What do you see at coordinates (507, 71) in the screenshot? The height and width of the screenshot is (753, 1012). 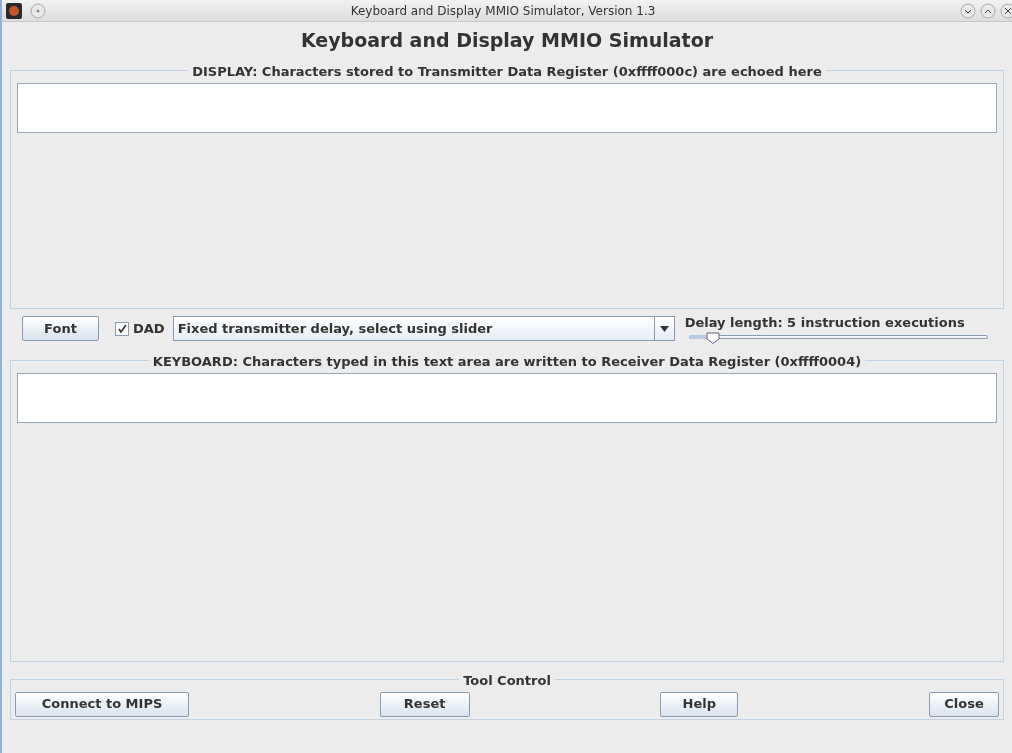 I see `display-legend: DISPLAY: Characters stored to Transmitter Data Register (0xffff000c) are echoed here` at bounding box center [507, 71].